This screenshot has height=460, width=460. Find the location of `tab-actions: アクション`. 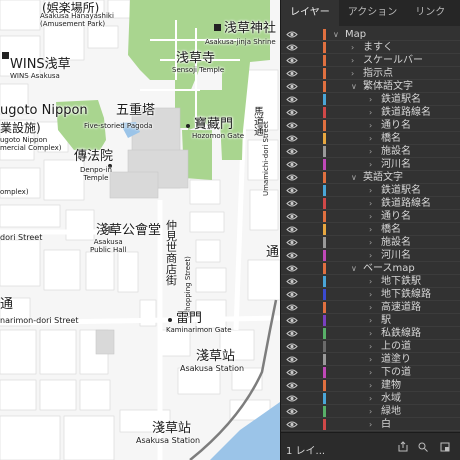

tab-actions: アクション is located at coordinates (373, 13).